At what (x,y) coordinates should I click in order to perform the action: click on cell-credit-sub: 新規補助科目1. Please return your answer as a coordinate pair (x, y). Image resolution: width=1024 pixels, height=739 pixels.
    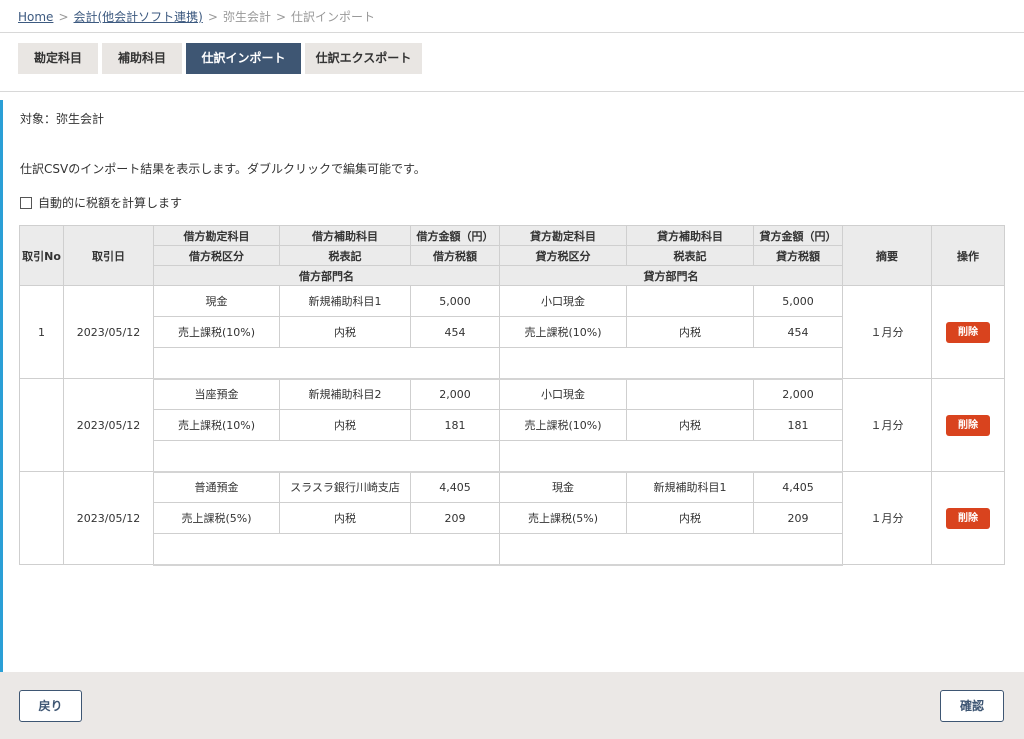
    Looking at the image, I should click on (690, 487).